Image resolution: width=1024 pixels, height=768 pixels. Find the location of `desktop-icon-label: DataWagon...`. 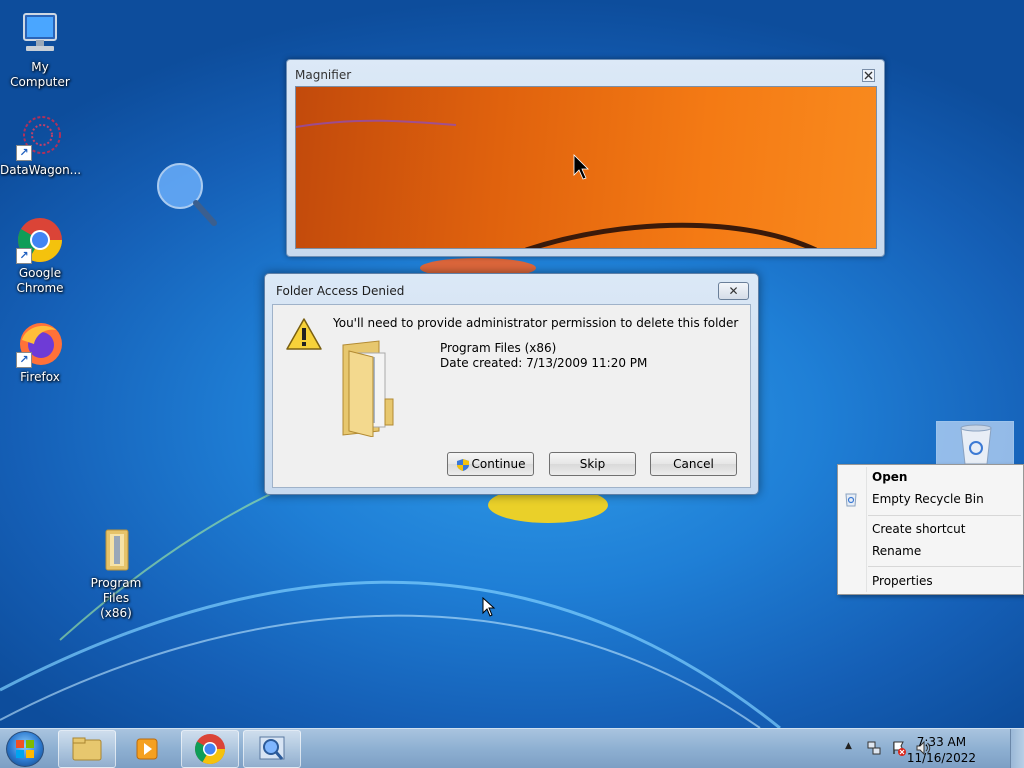

desktop-icon-label: DataWagon... is located at coordinates (41, 170).